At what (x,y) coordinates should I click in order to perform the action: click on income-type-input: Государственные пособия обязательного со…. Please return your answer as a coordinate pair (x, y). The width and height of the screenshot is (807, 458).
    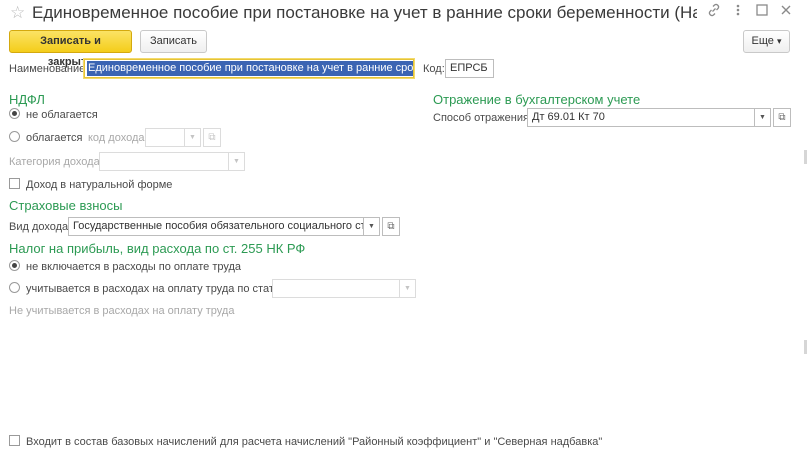
    Looking at the image, I should click on (216, 226).